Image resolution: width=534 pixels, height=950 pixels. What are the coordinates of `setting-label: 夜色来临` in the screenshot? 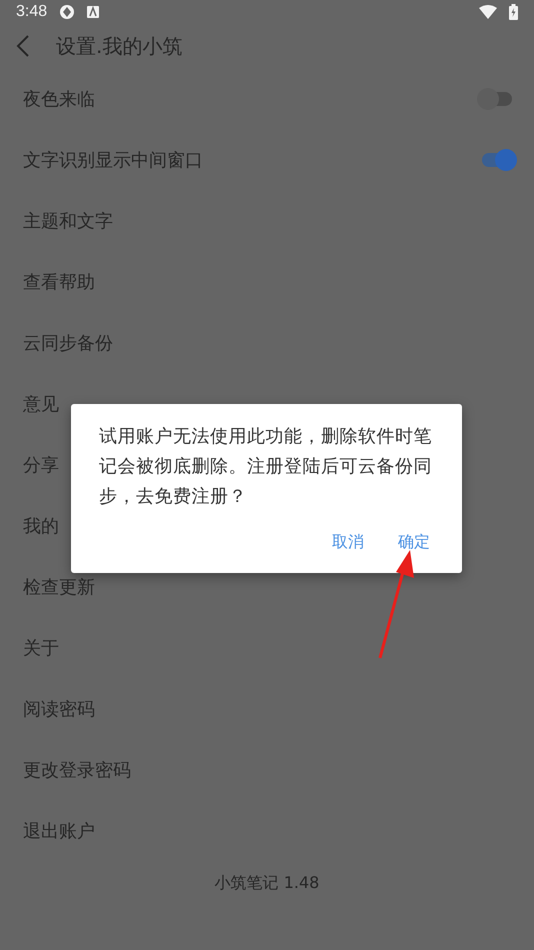 It's located at (250, 98).